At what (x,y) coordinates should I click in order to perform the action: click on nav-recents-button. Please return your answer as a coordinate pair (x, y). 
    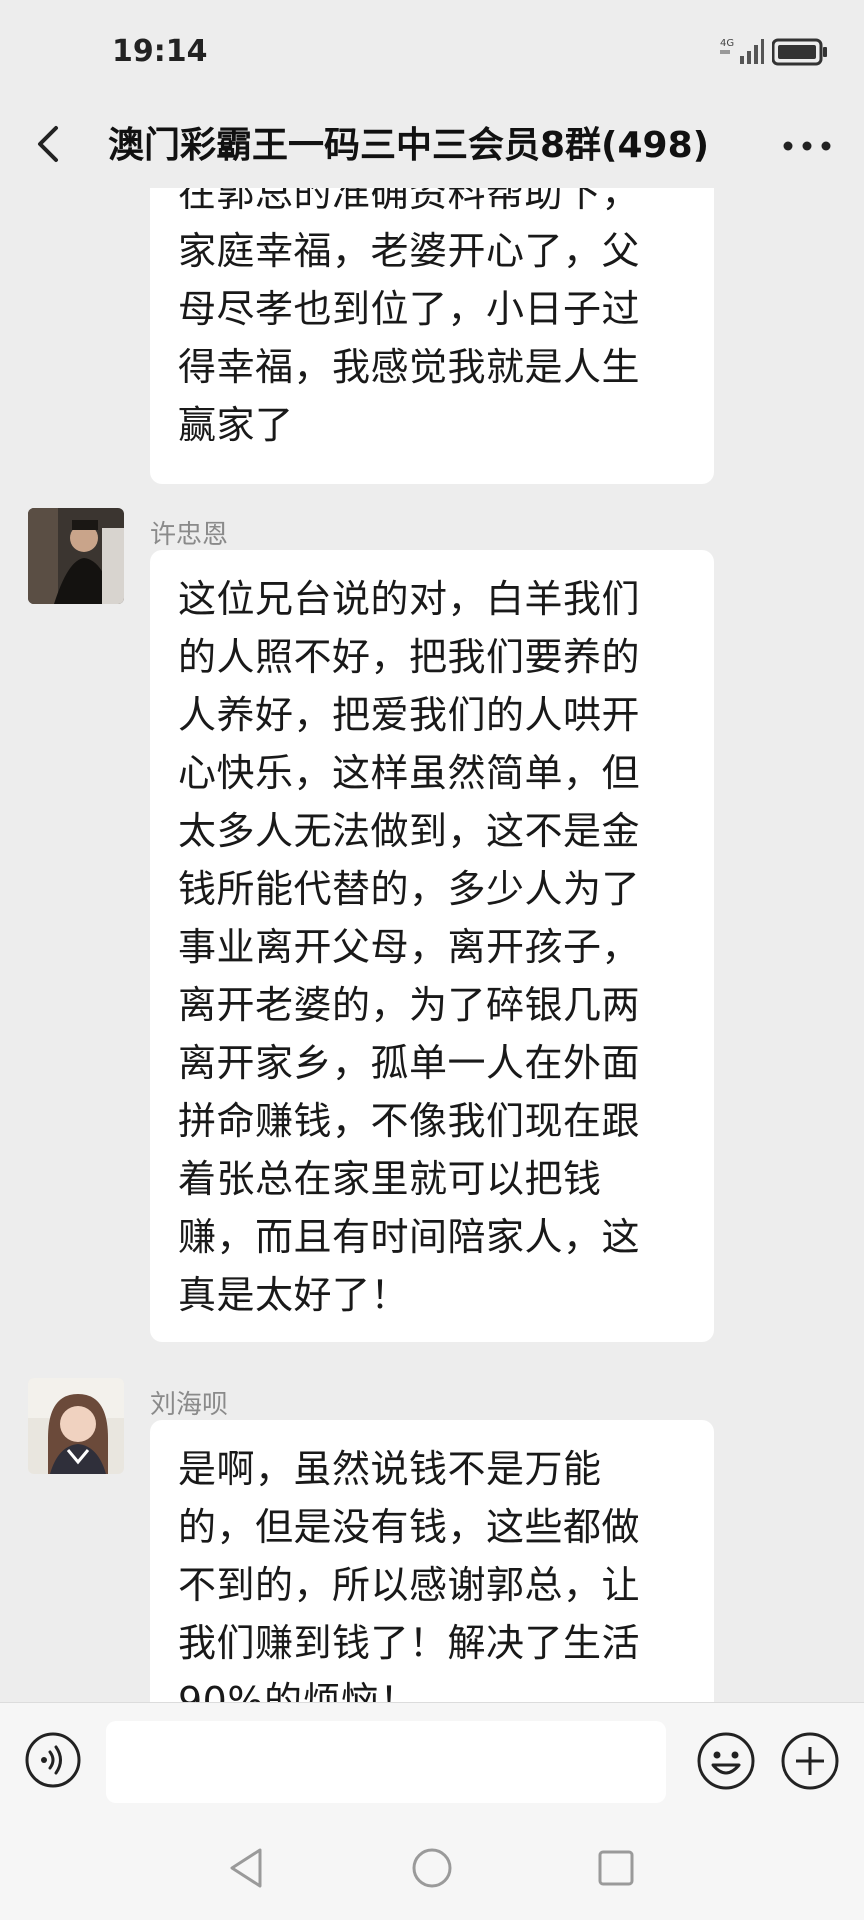
    Looking at the image, I should click on (616, 1868).